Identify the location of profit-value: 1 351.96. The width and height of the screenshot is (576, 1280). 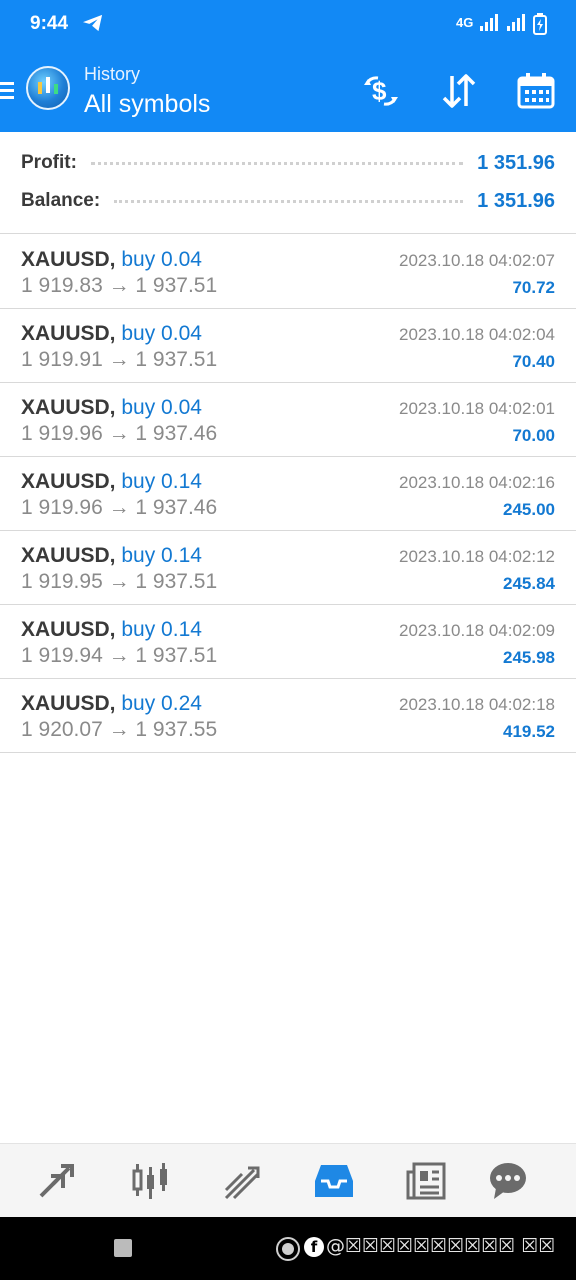
(516, 162).